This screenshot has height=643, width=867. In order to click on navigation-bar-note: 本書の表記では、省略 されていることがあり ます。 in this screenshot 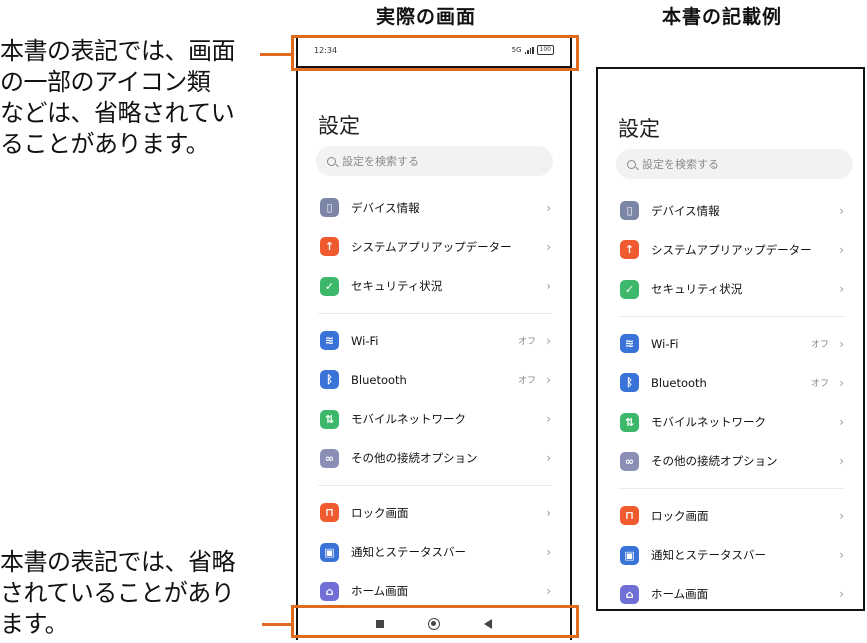, I will do `click(118, 593)`.